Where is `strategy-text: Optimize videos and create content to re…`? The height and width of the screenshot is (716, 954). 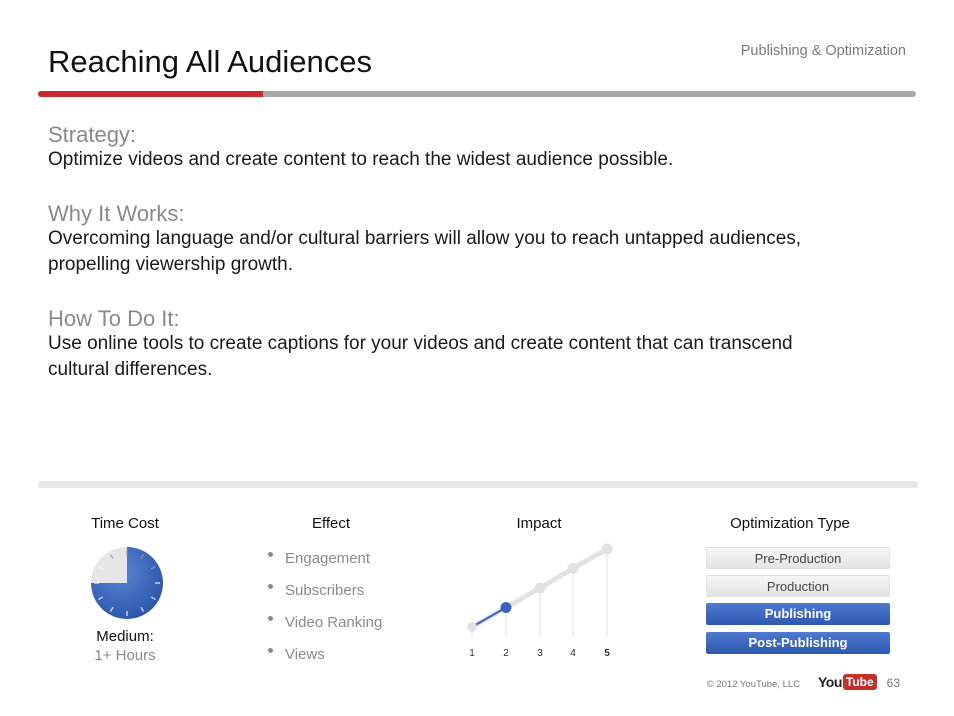 strategy-text: Optimize videos and create content to re… is located at coordinates (361, 159).